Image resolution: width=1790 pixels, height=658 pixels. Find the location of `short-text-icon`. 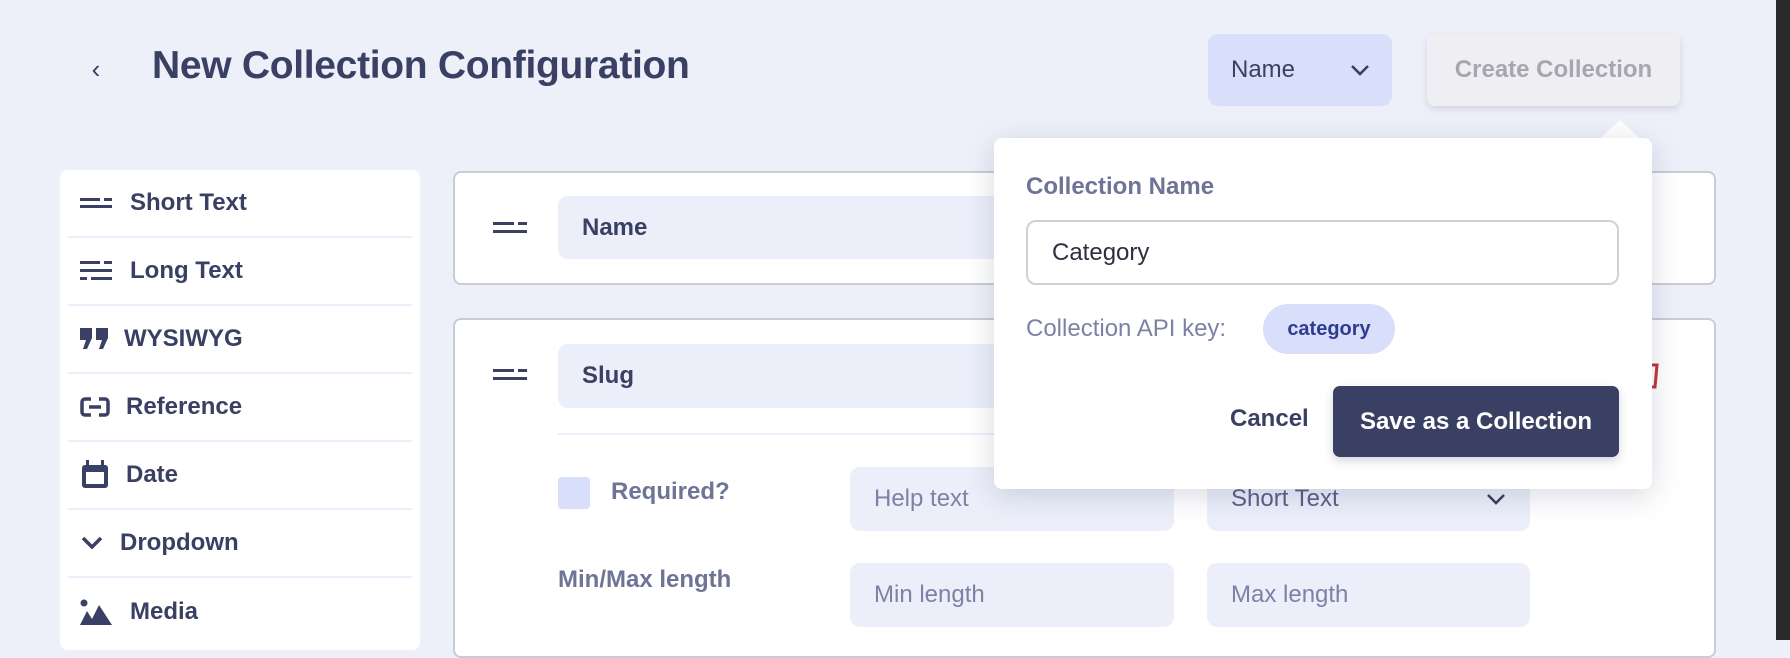

short-text-icon is located at coordinates (97, 203).